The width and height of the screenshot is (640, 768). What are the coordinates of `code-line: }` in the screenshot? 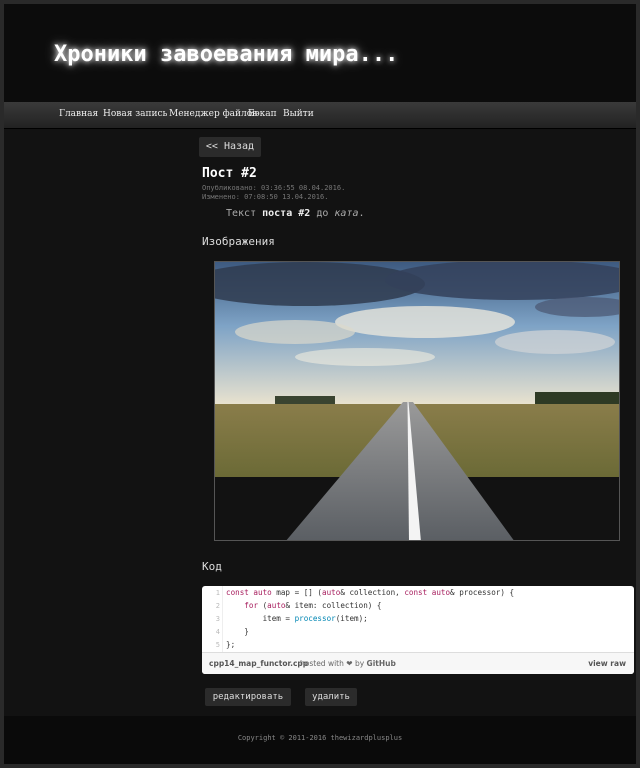 It's located at (237, 631).